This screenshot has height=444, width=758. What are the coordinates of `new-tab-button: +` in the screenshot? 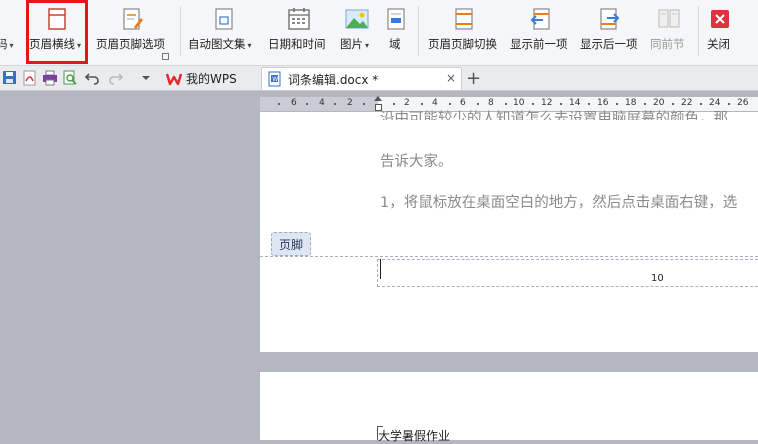 It's located at (475, 78).